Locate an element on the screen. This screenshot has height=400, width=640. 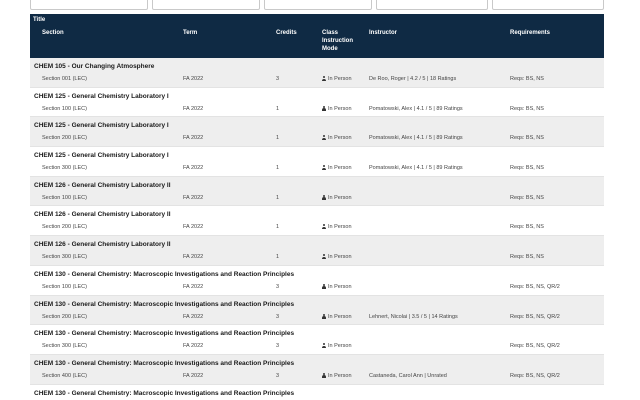
course-title: CHEM 105 - Our Changing Atmosphere is located at coordinates (94, 66).